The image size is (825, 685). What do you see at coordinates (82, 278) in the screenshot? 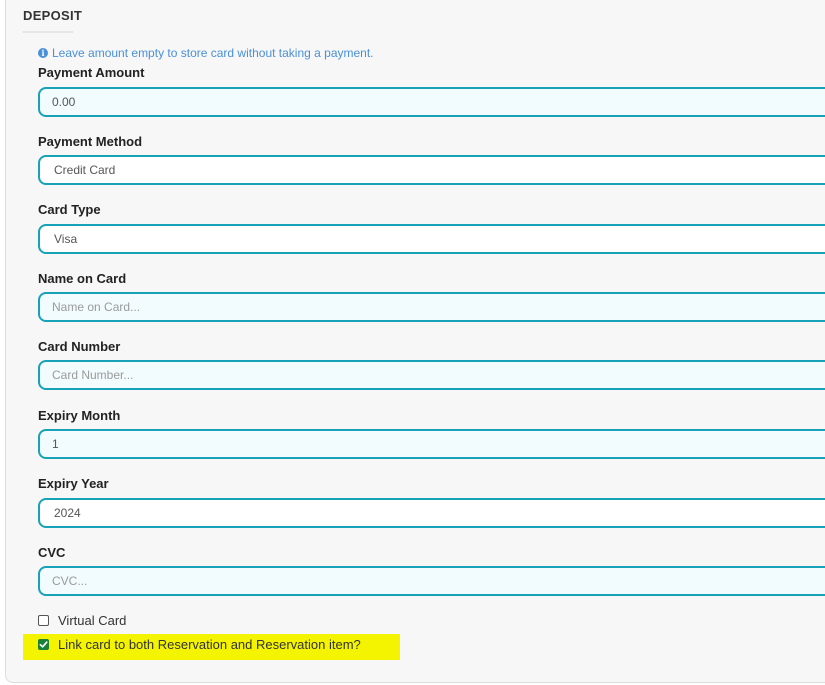
I see `name-on-card-label: Name on Card` at bounding box center [82, 278].